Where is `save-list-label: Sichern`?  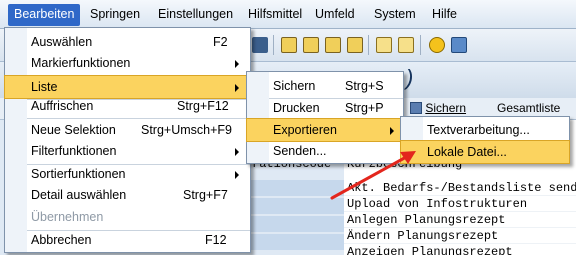
save-list-label: Sichern is located at coordinates (446, 108).